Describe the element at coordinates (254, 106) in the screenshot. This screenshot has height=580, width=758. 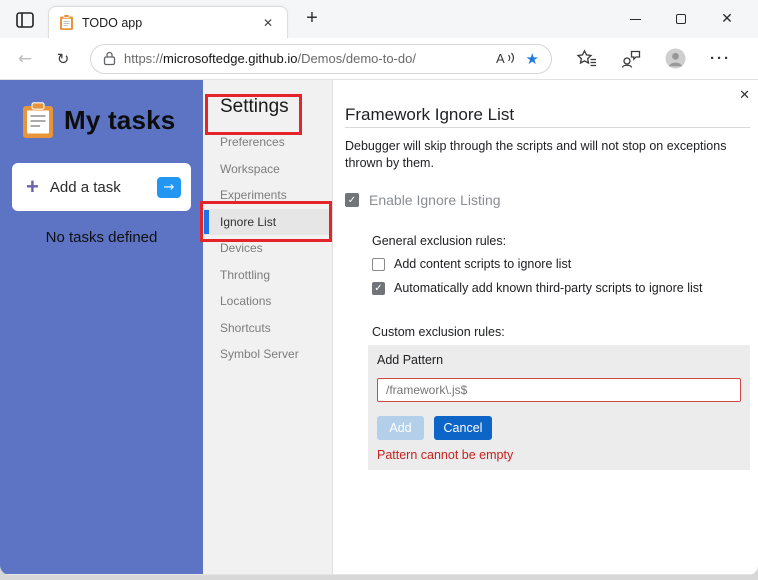
I see `settings-heading: Settings` at that location.